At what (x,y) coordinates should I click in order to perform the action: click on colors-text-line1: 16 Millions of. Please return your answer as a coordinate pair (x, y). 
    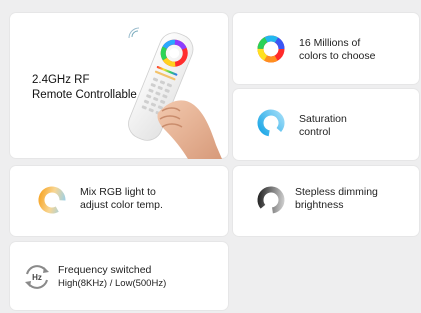
    Looking at the image, I should click on (330, 43).